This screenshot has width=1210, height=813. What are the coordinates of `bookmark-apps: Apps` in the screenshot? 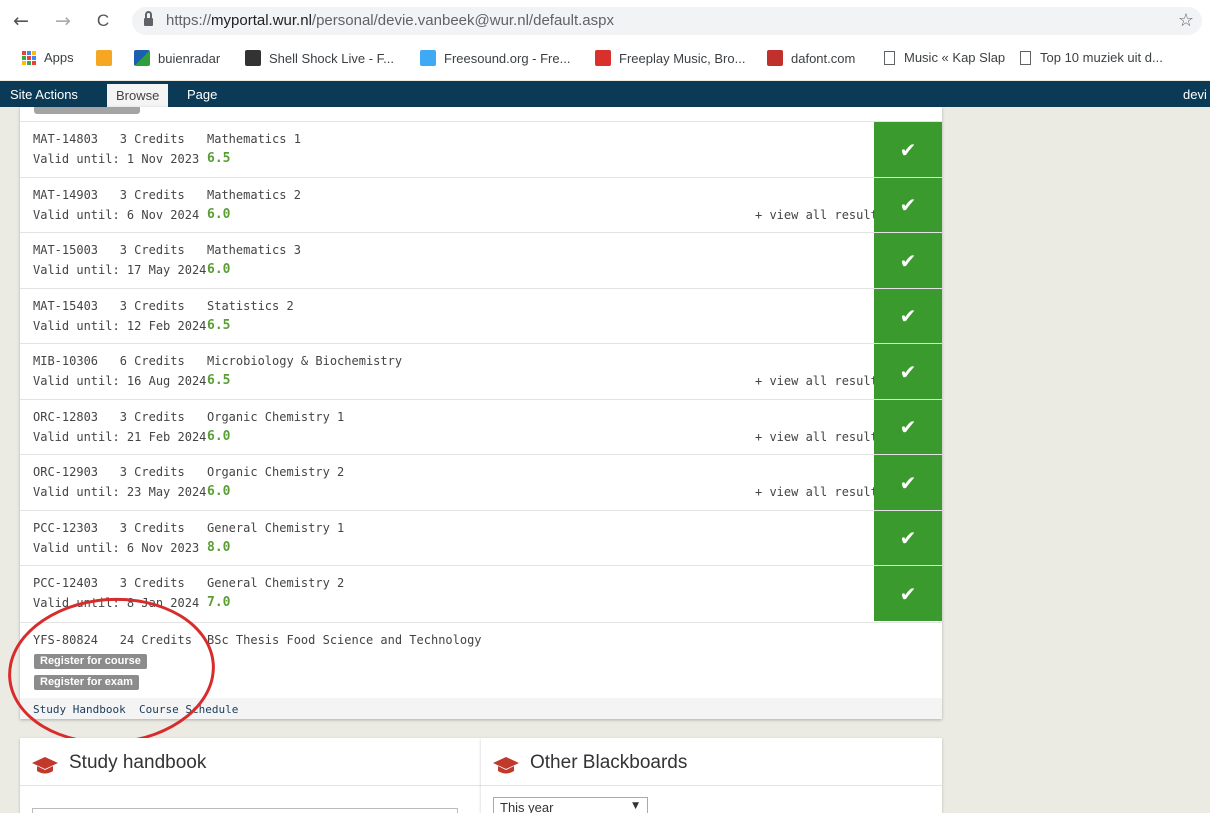 It's located at (48, 57).